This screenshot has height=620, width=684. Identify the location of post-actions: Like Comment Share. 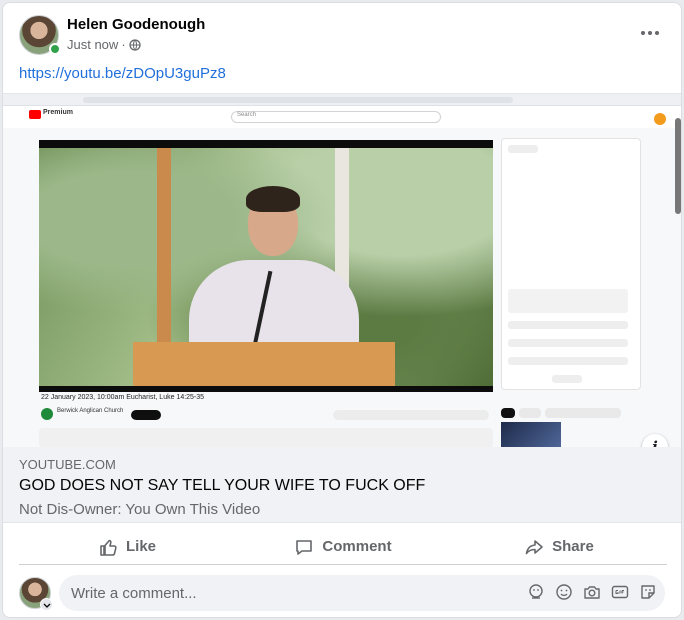
(343, 547).